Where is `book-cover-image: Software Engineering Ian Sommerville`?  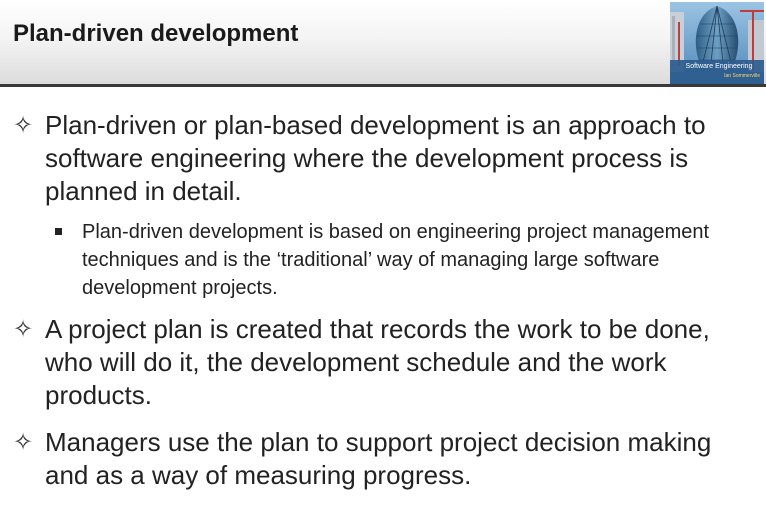 book-cover-image: Software Engineering Ian Sommerville is located at coordinates (717, 43).